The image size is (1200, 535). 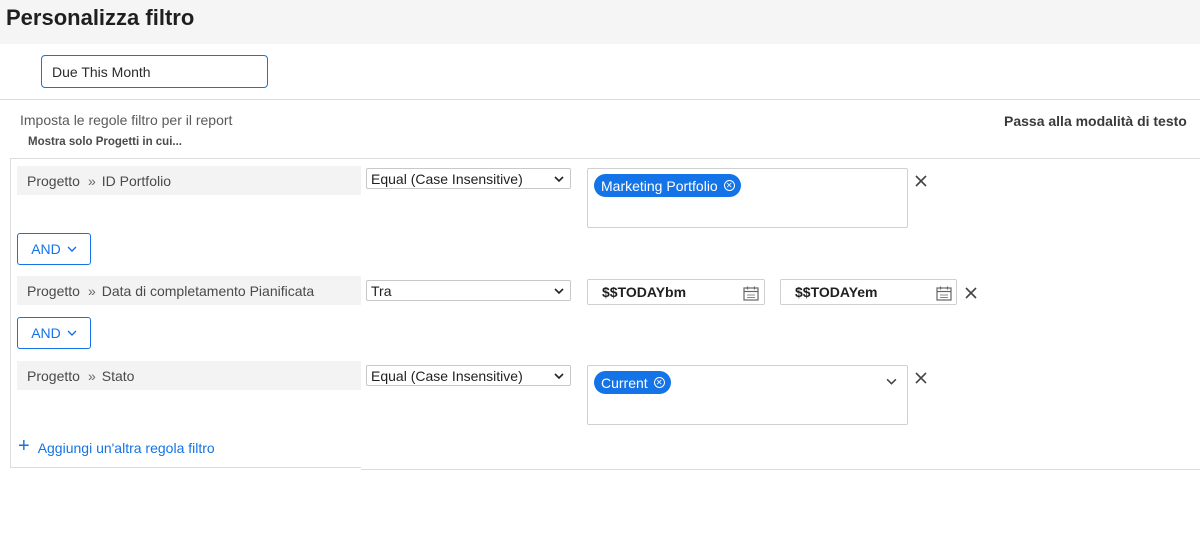 What do you see at coordinates (605, 158) in the screenshot?
I see `rules-panel-border-top` at bounding box center [605, 158].